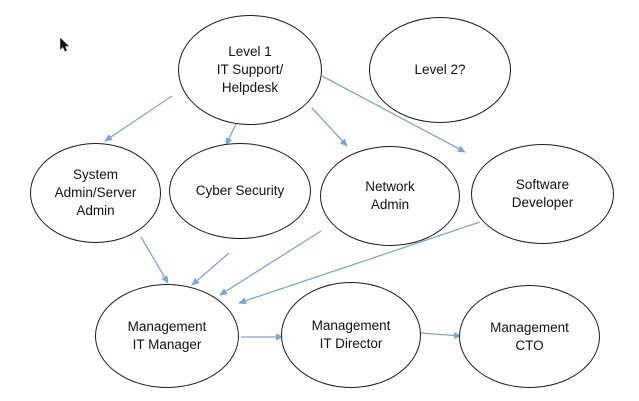  I want to click on node-label: Level 1 IT Support/ Helpdesk, so click(250, 69).